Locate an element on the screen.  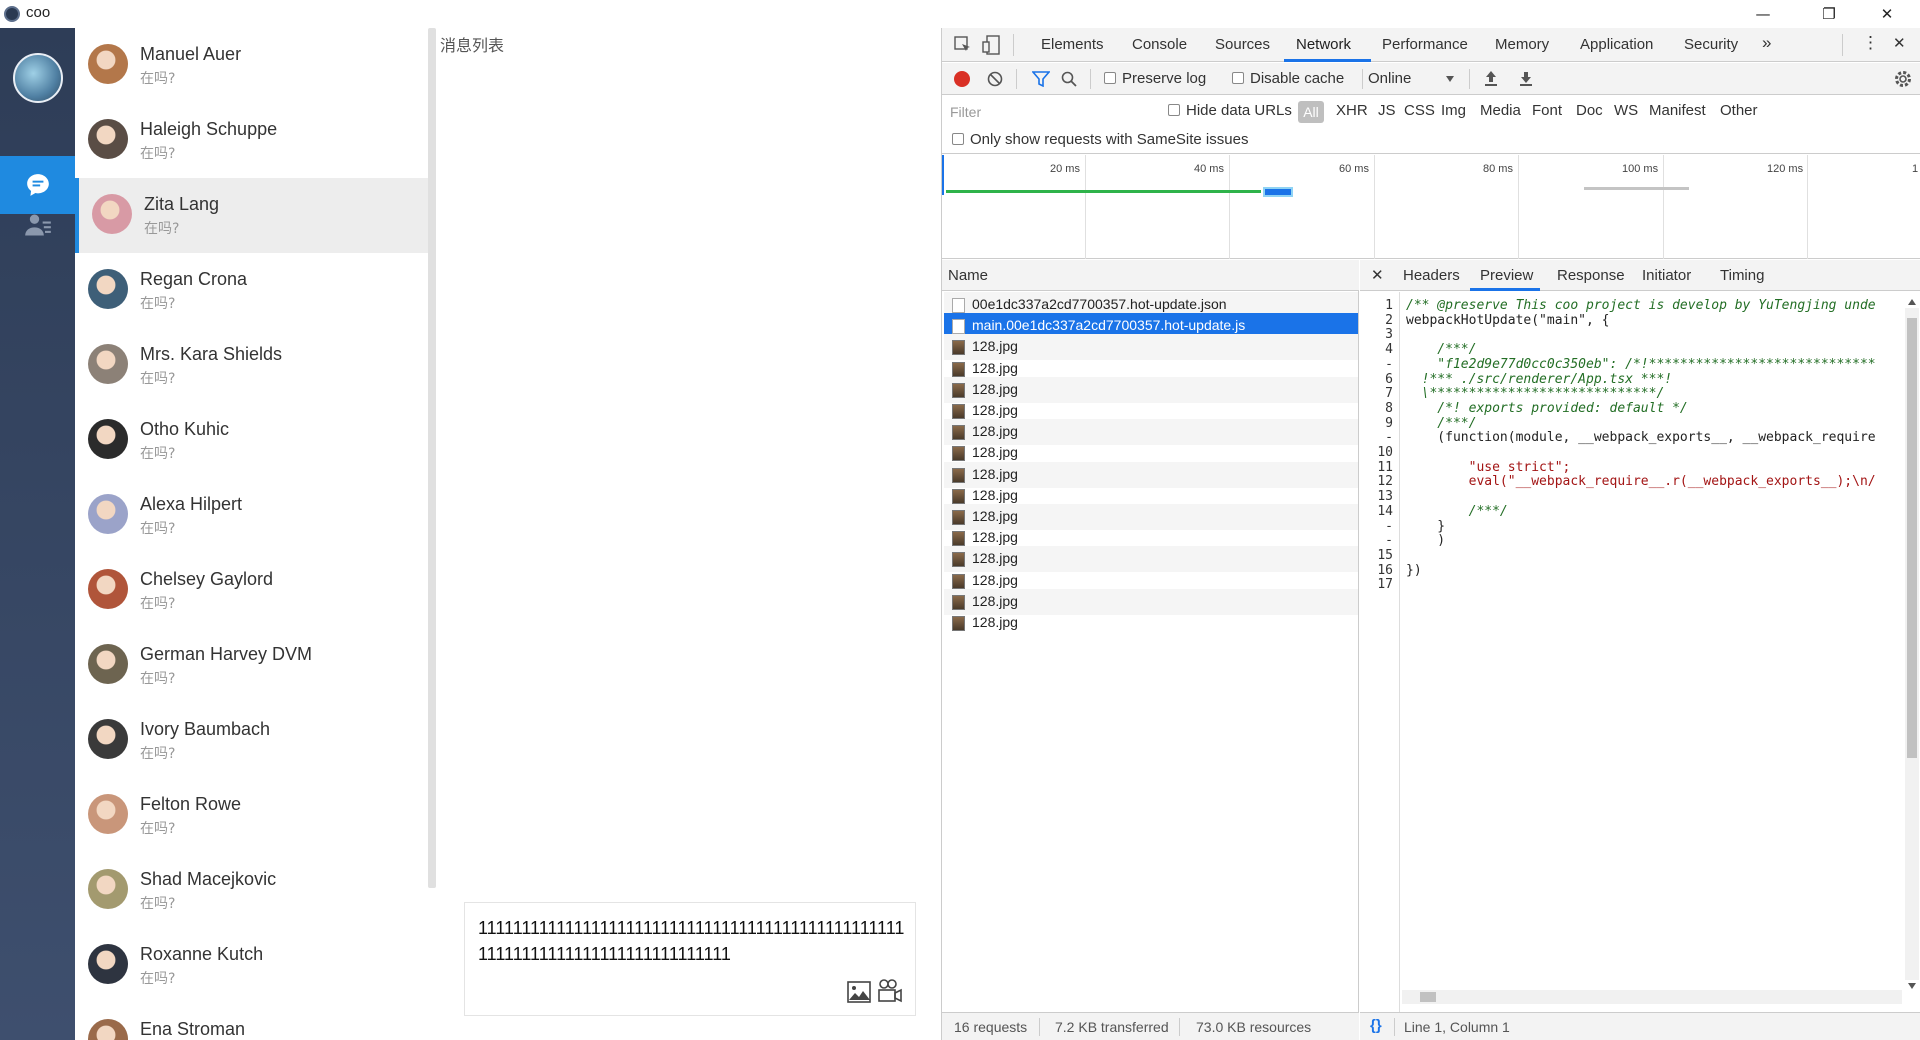
contact-item: Ivory Baumbach 在吗? is located at coordinates (252, 740).